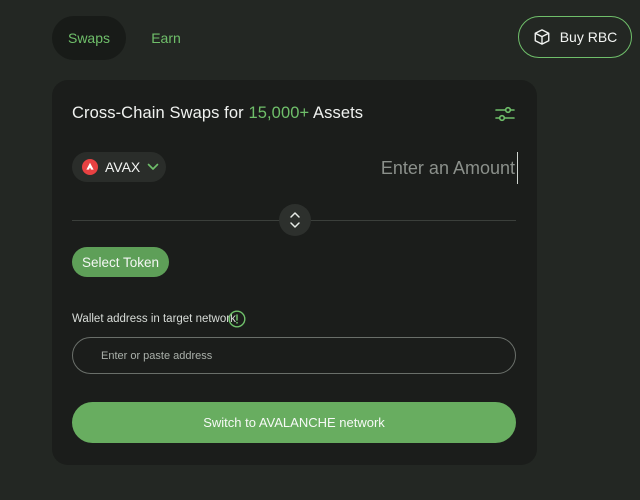 The height and width of the screenshot is (500, 640). What do you see at coordinates (294, 422) in the screenshot?
I see `switch-network-button: Switch to AVALANCHE network` at bounding box center [294, 422].